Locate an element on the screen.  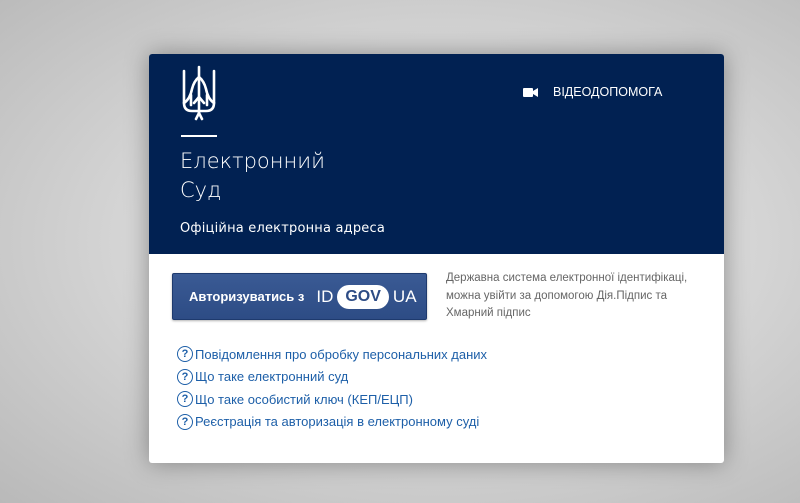
id-gov-ua-login-button: Авторизуватись з ID GOV UA is located at coordinates (299, 296).